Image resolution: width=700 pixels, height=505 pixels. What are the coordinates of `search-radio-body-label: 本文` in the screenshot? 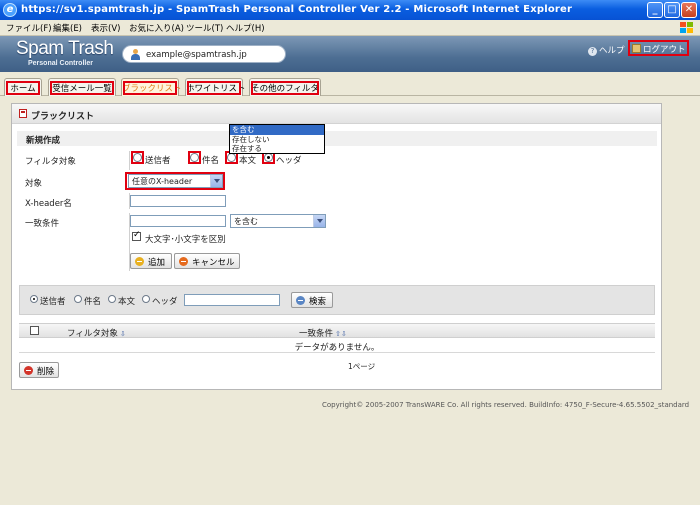 It's located at (127, 302).